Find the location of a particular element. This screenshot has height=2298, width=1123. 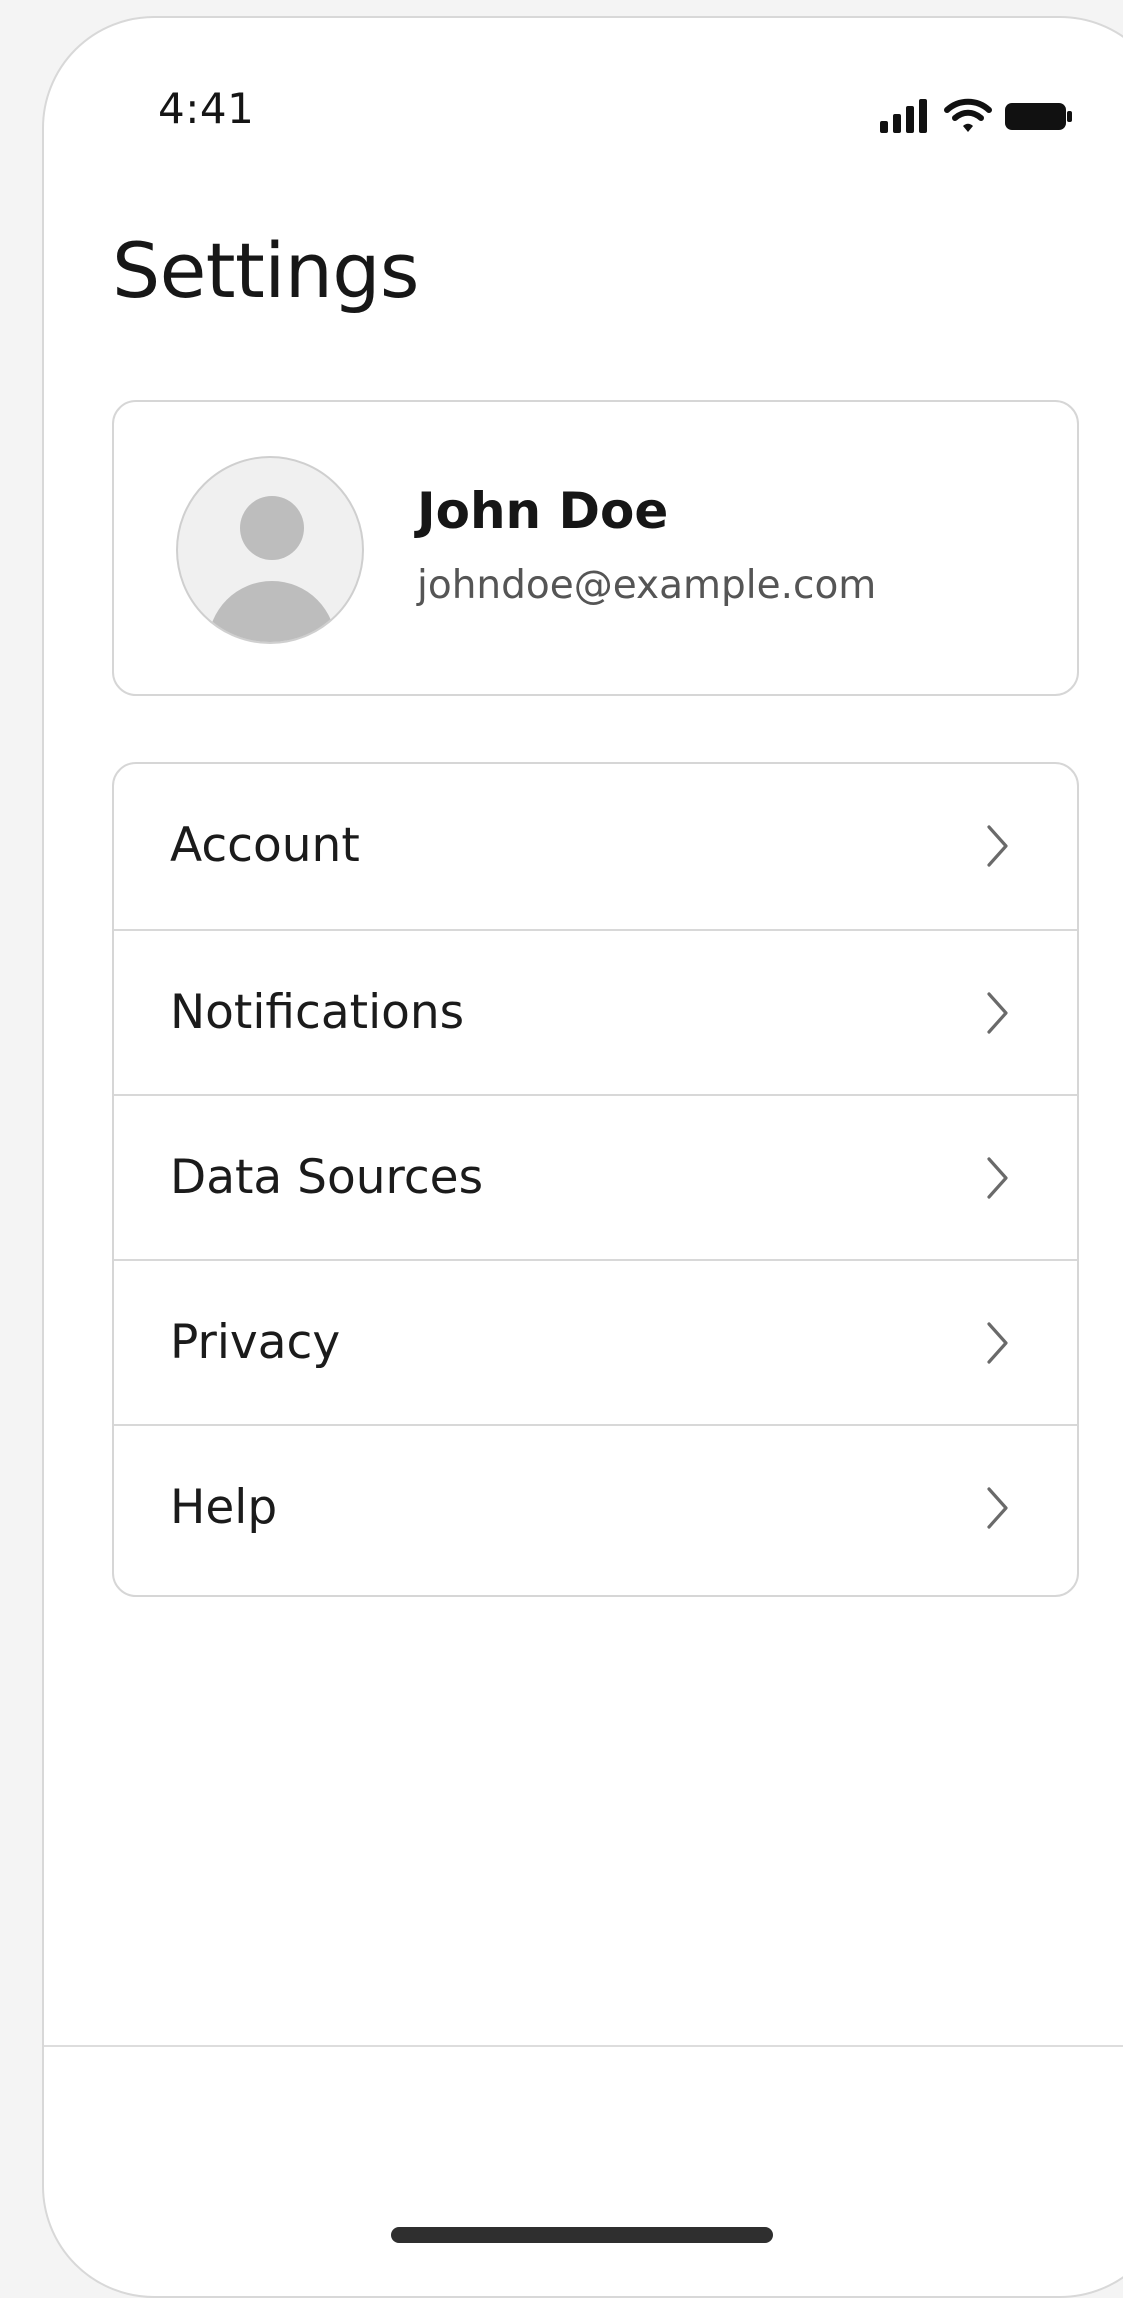

page-title: Settings is located at coordinates (266, 270).